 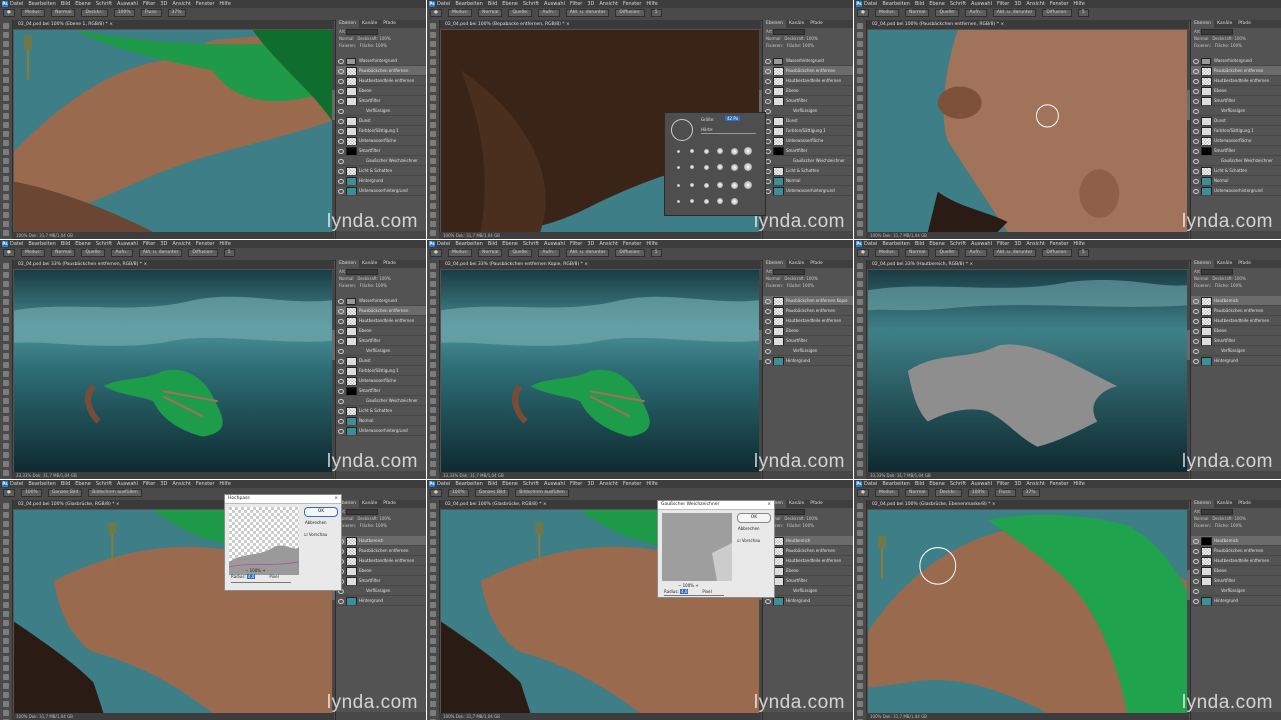 What do you see at coordinates (971, 264) in the screenshot?
I see `close-tab-icon: ×` at bounding box center [971, 264].